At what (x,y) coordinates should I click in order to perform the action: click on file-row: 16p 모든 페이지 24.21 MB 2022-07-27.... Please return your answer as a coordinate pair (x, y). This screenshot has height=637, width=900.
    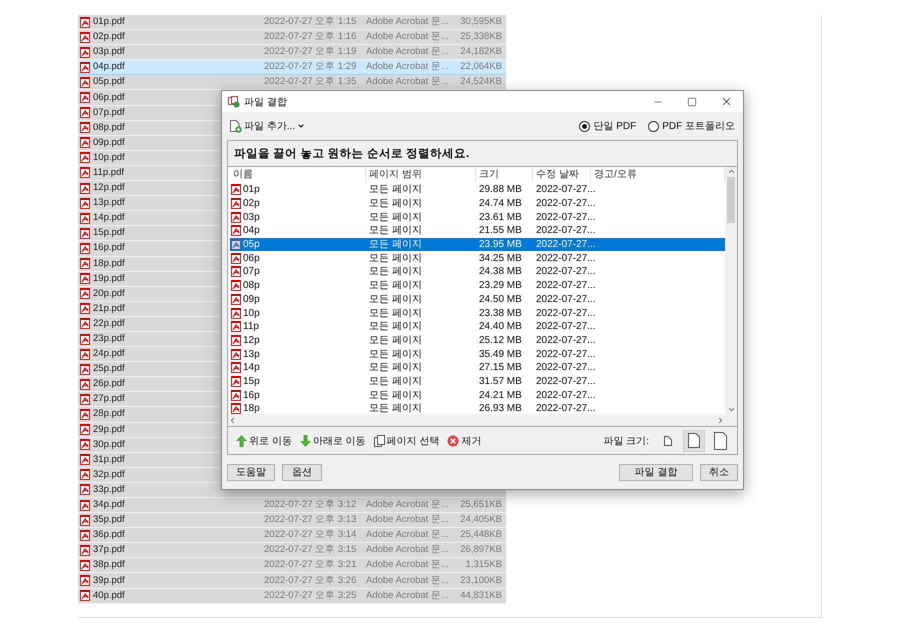
    Looking at the image, I should click on (477, 395).